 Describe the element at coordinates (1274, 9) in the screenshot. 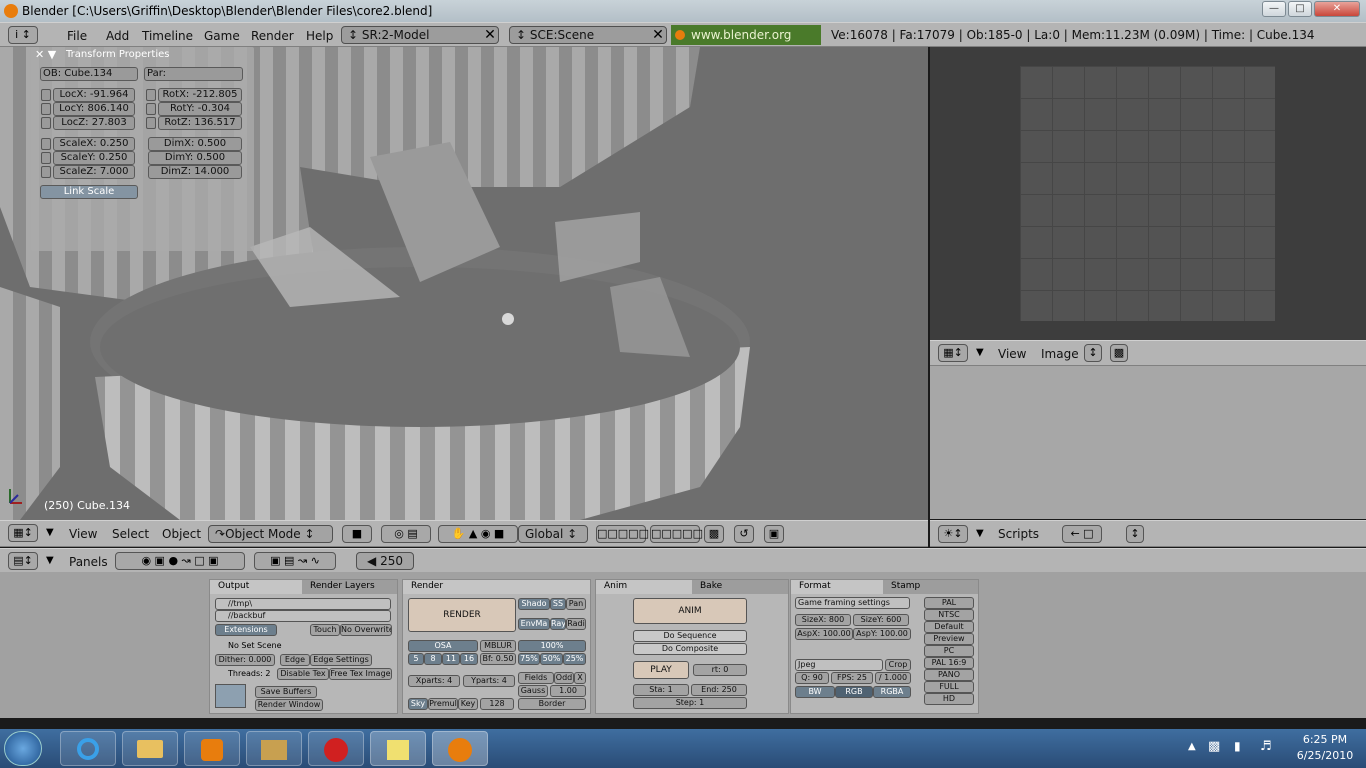

I see `minimize-button: —` at that location.